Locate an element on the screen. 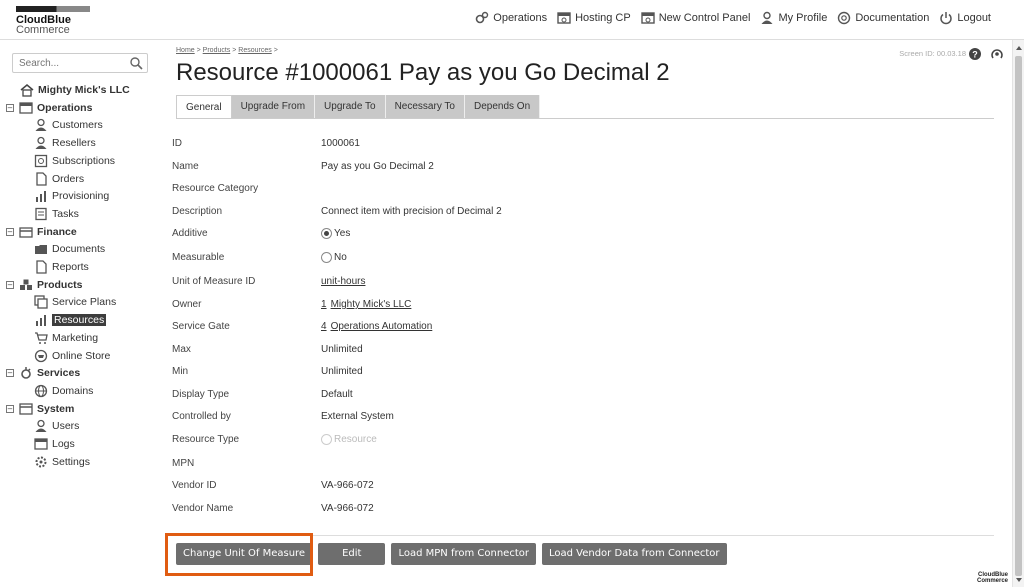  tab-underline is located at coordinates (585, 118).